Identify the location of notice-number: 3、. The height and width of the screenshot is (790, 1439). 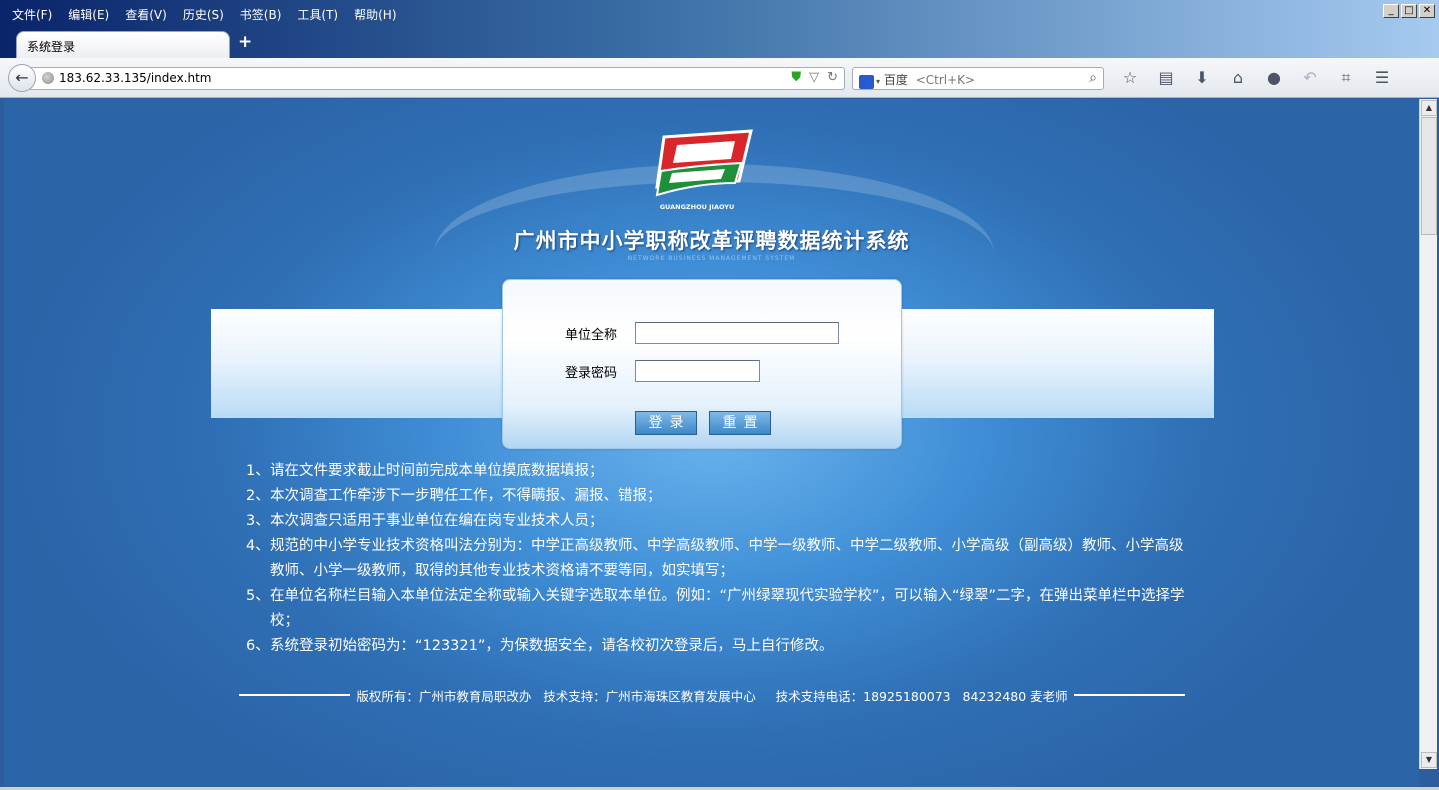
(258, 521).